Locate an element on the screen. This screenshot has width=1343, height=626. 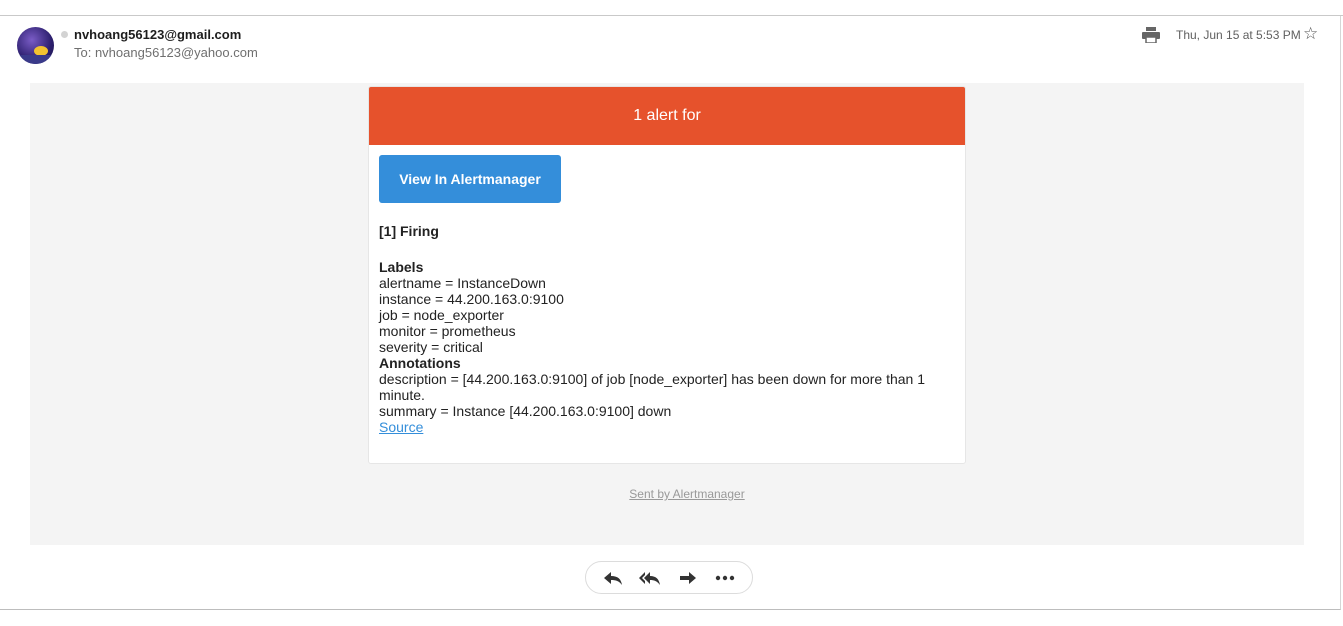
label-line: job = node_exporter is located at coordinates (441, 315).